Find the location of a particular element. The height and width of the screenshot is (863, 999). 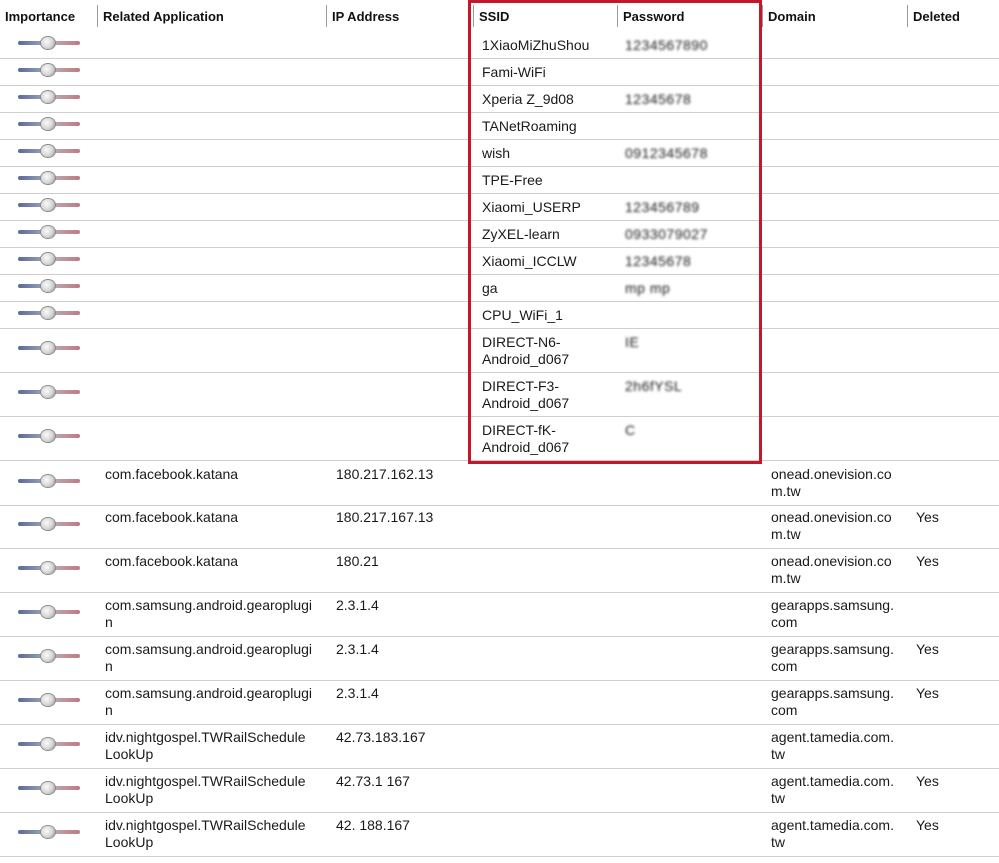

ssid-cell: CPU_WiFi_1 is located at coordinates (522, 315).